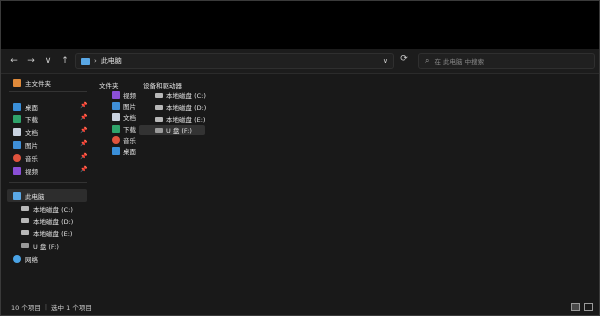  Describe the element at coordinates (17, 170) in the screenshot. I see `video-icon` at that location.